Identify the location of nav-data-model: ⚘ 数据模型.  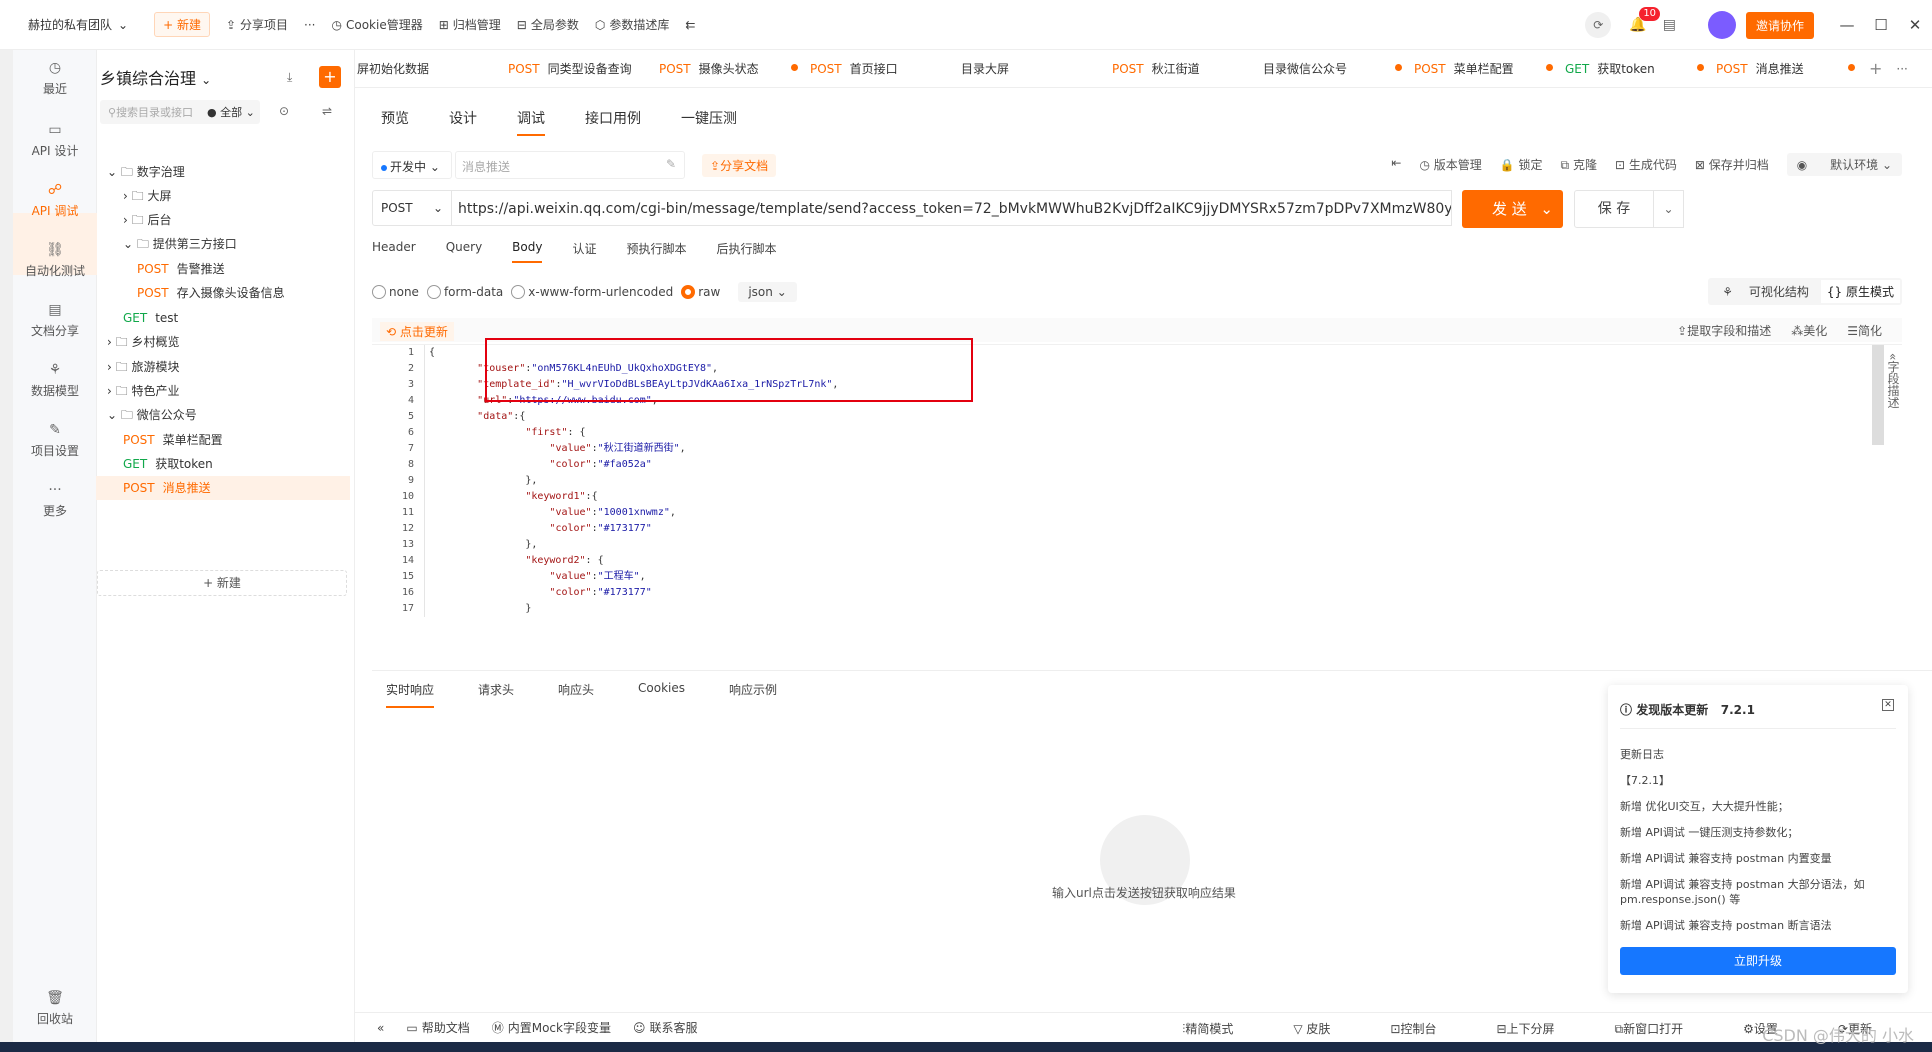
(55, 380).